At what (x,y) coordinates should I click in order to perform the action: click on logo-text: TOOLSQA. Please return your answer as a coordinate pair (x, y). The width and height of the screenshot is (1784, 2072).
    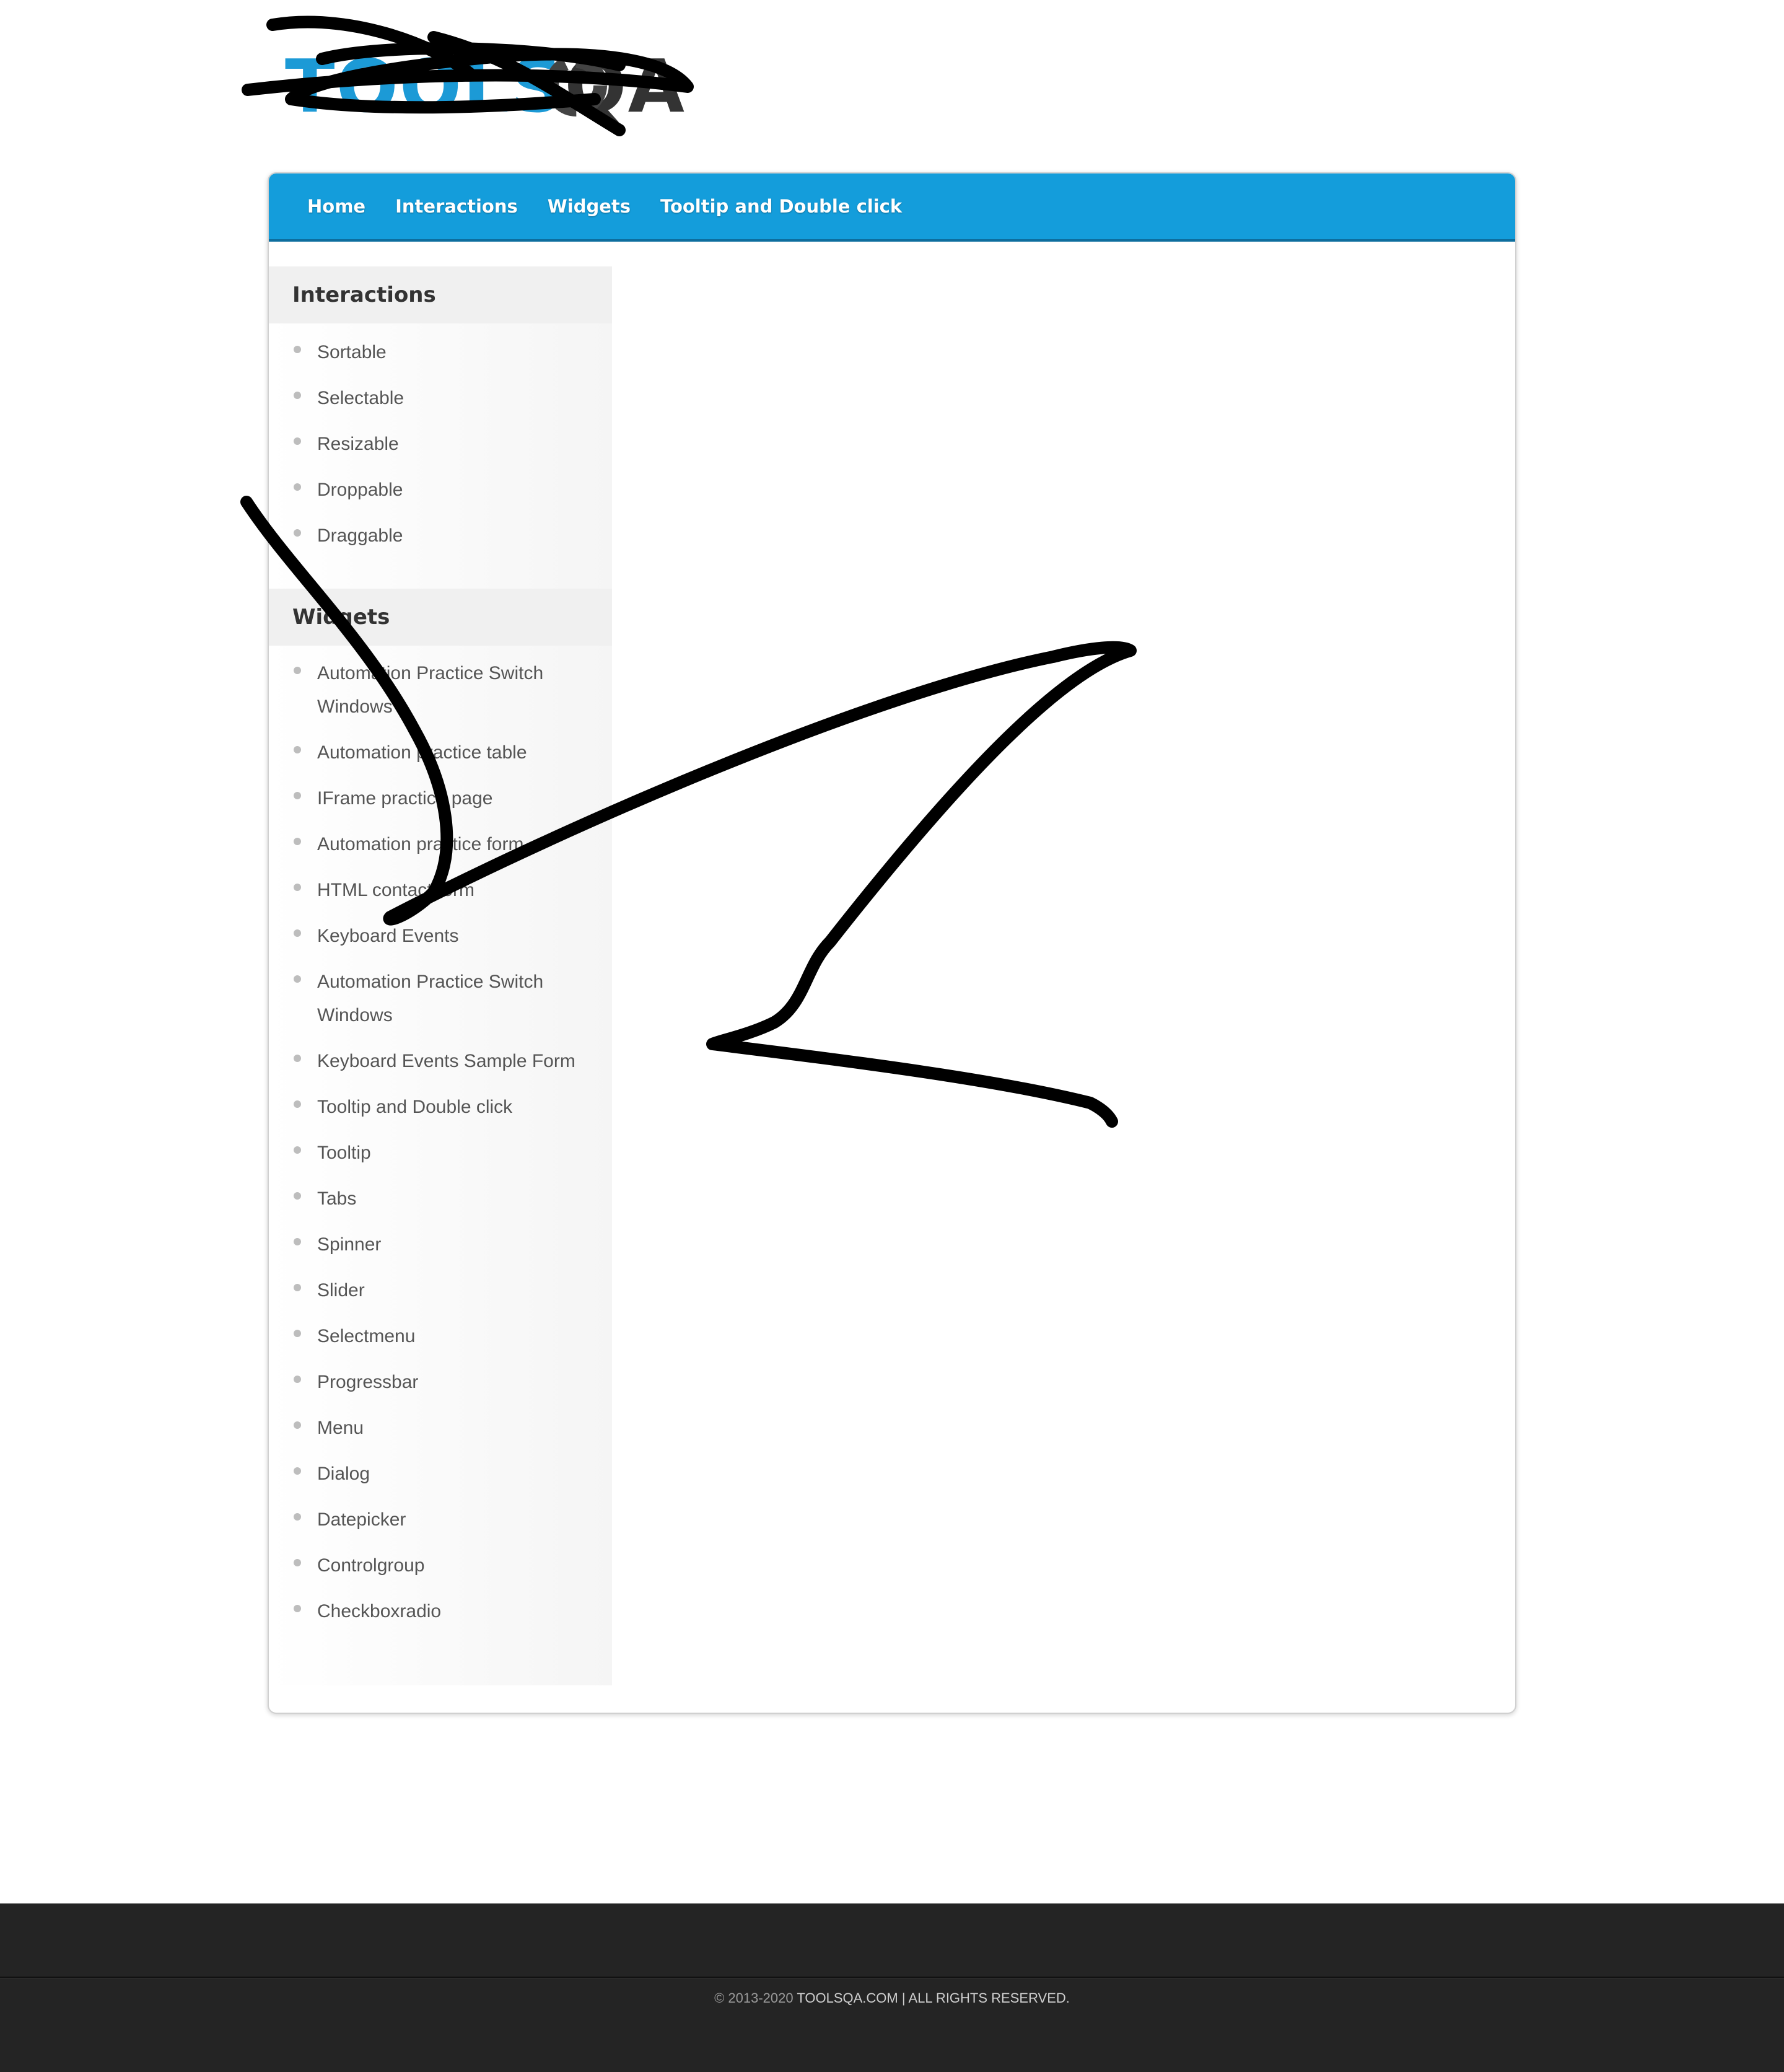
    Looking at the image, I should click on (485, 86).